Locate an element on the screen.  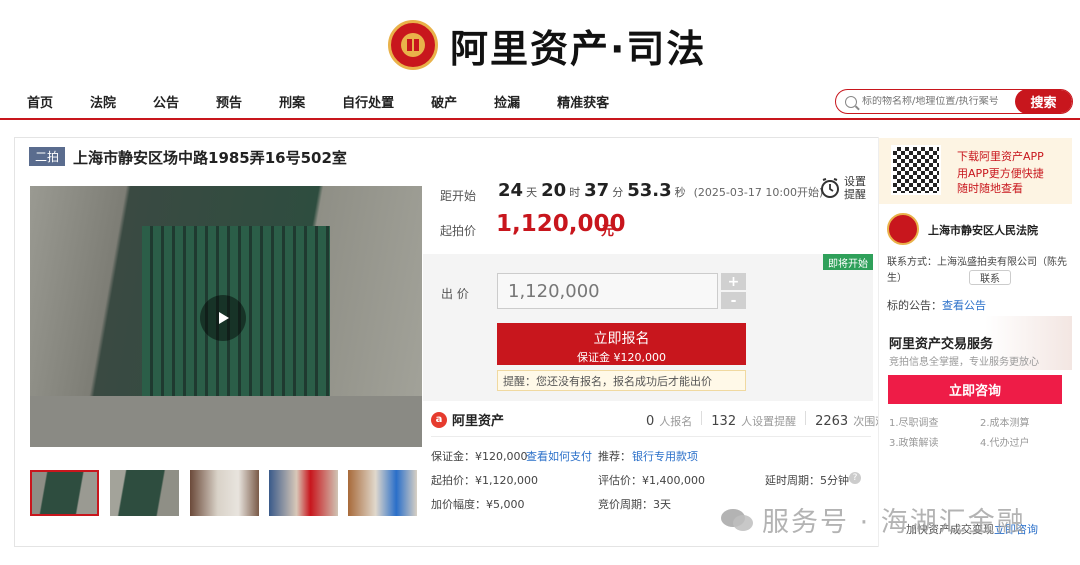
recommend-label: 推荐： is located at coordinates (614, 456).